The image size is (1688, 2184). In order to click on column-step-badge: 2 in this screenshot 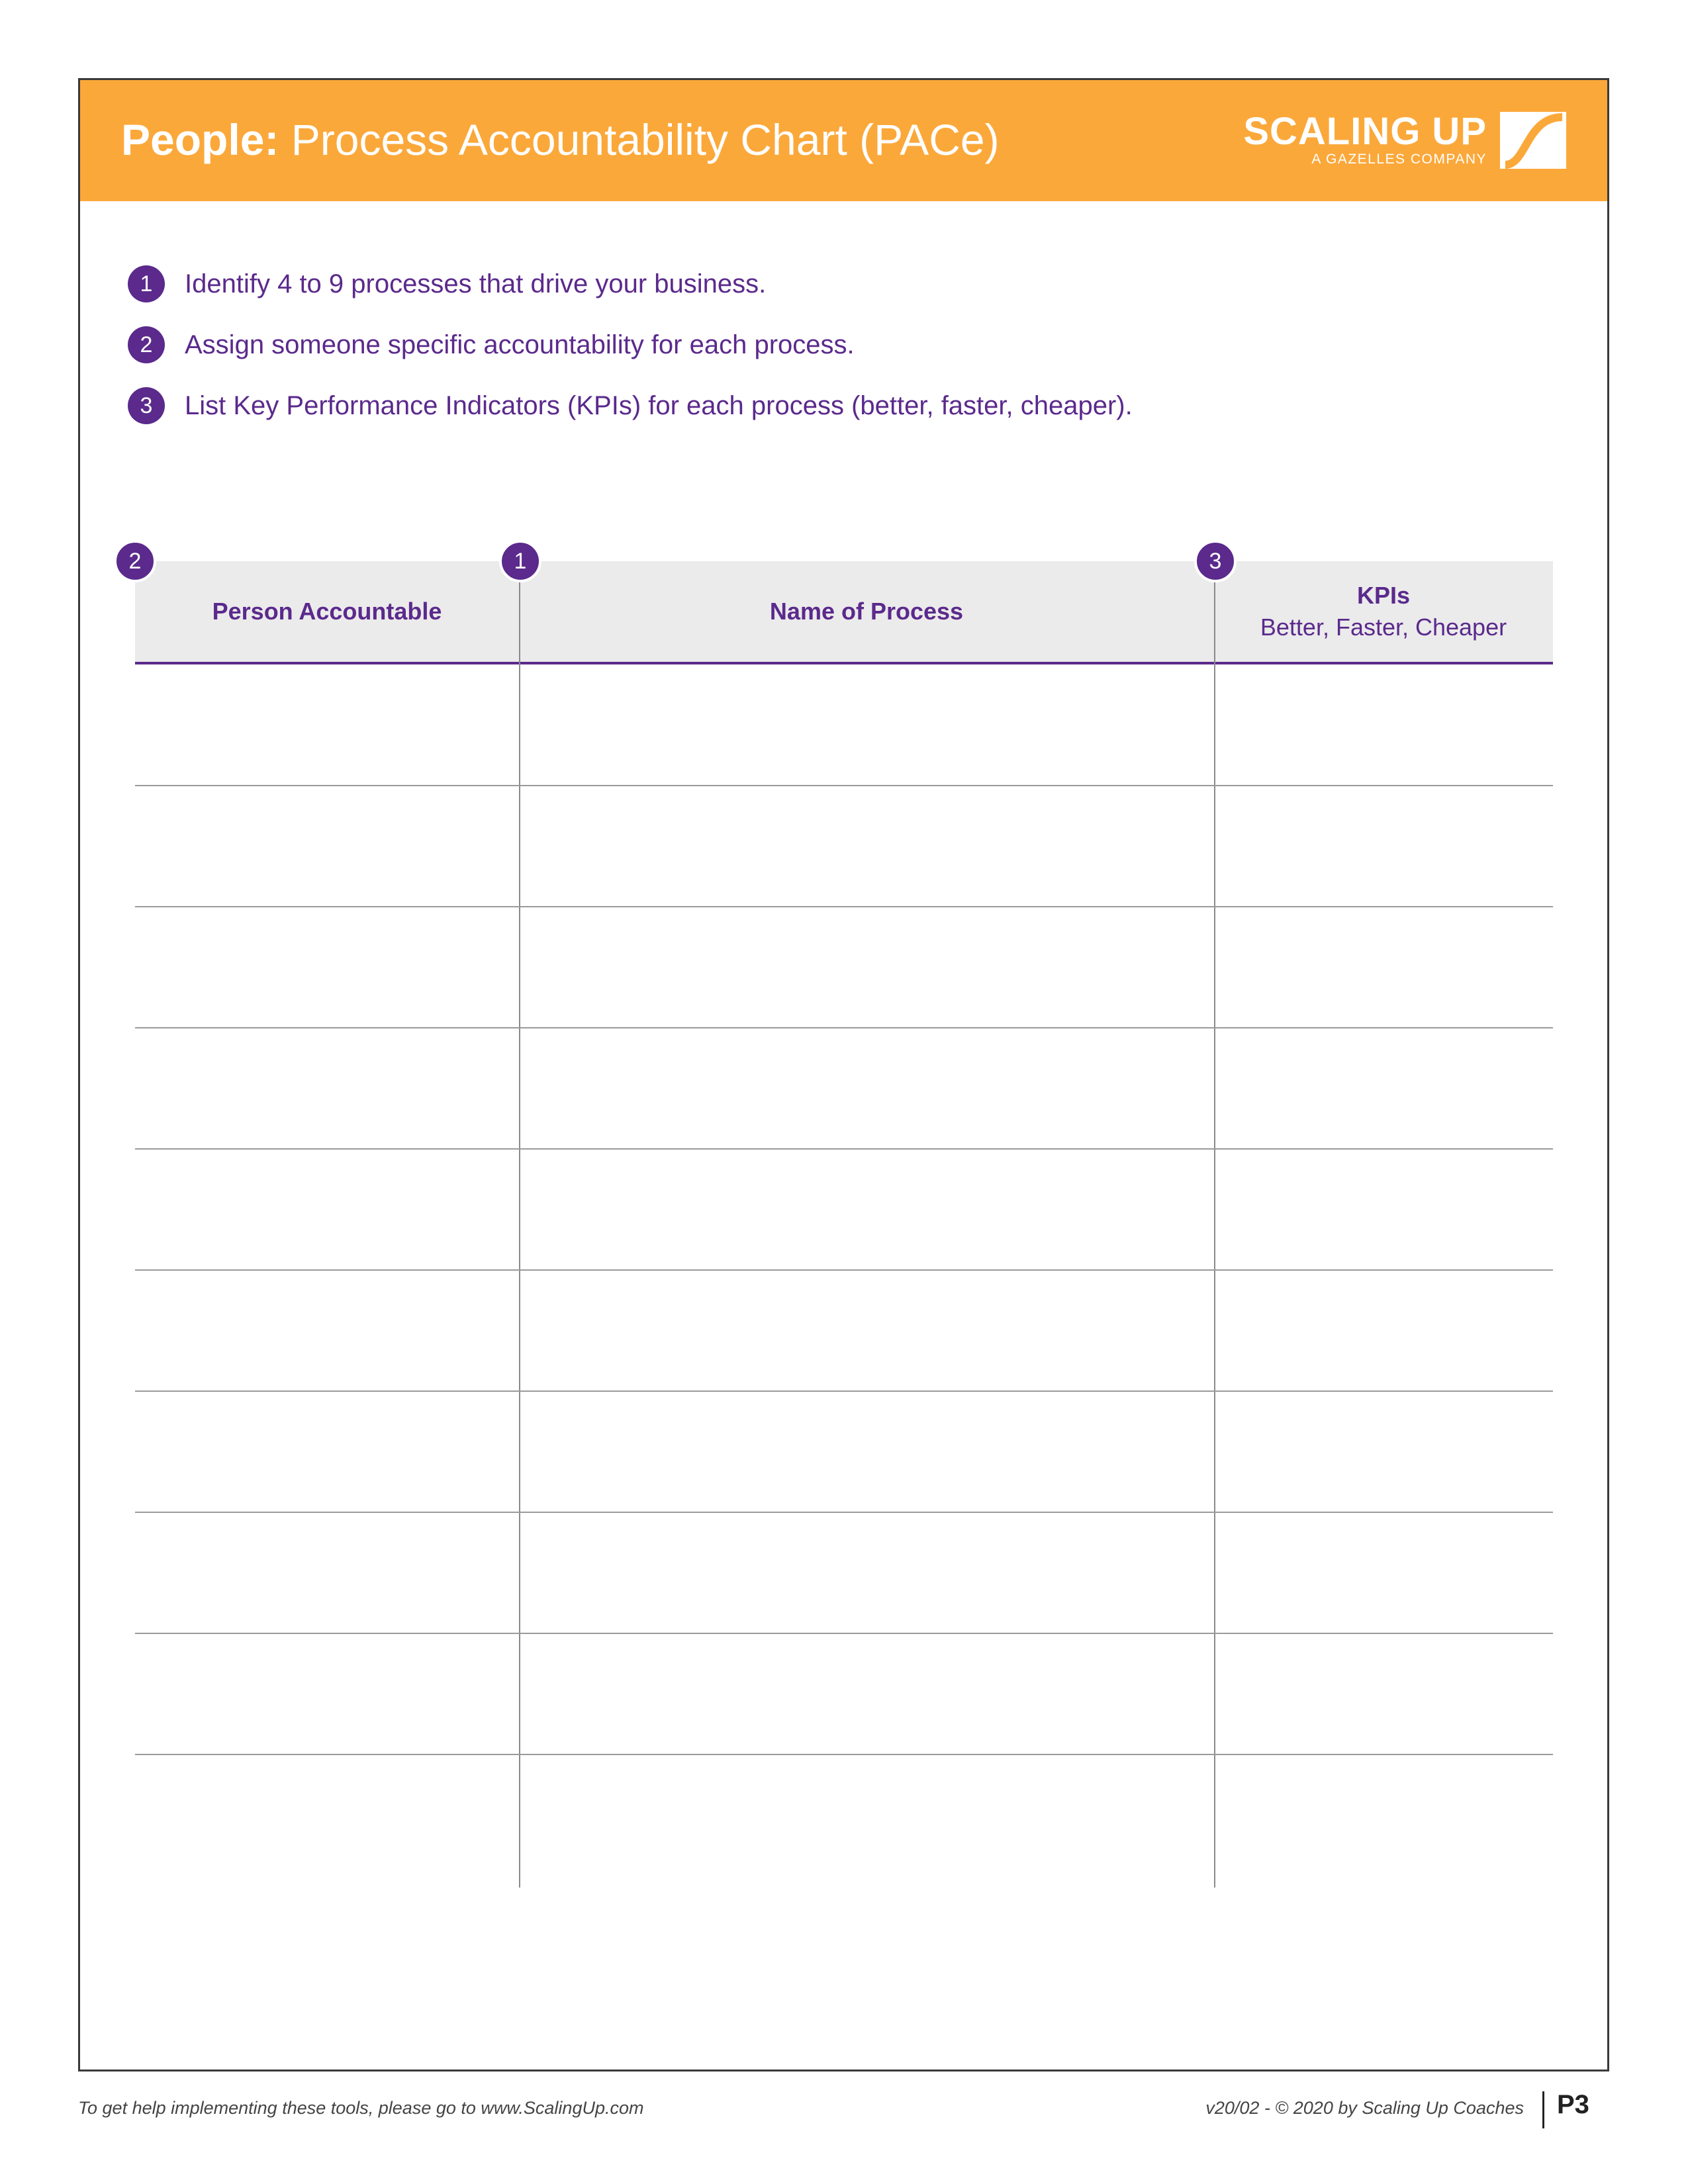, I will do `click(135, 561)`.